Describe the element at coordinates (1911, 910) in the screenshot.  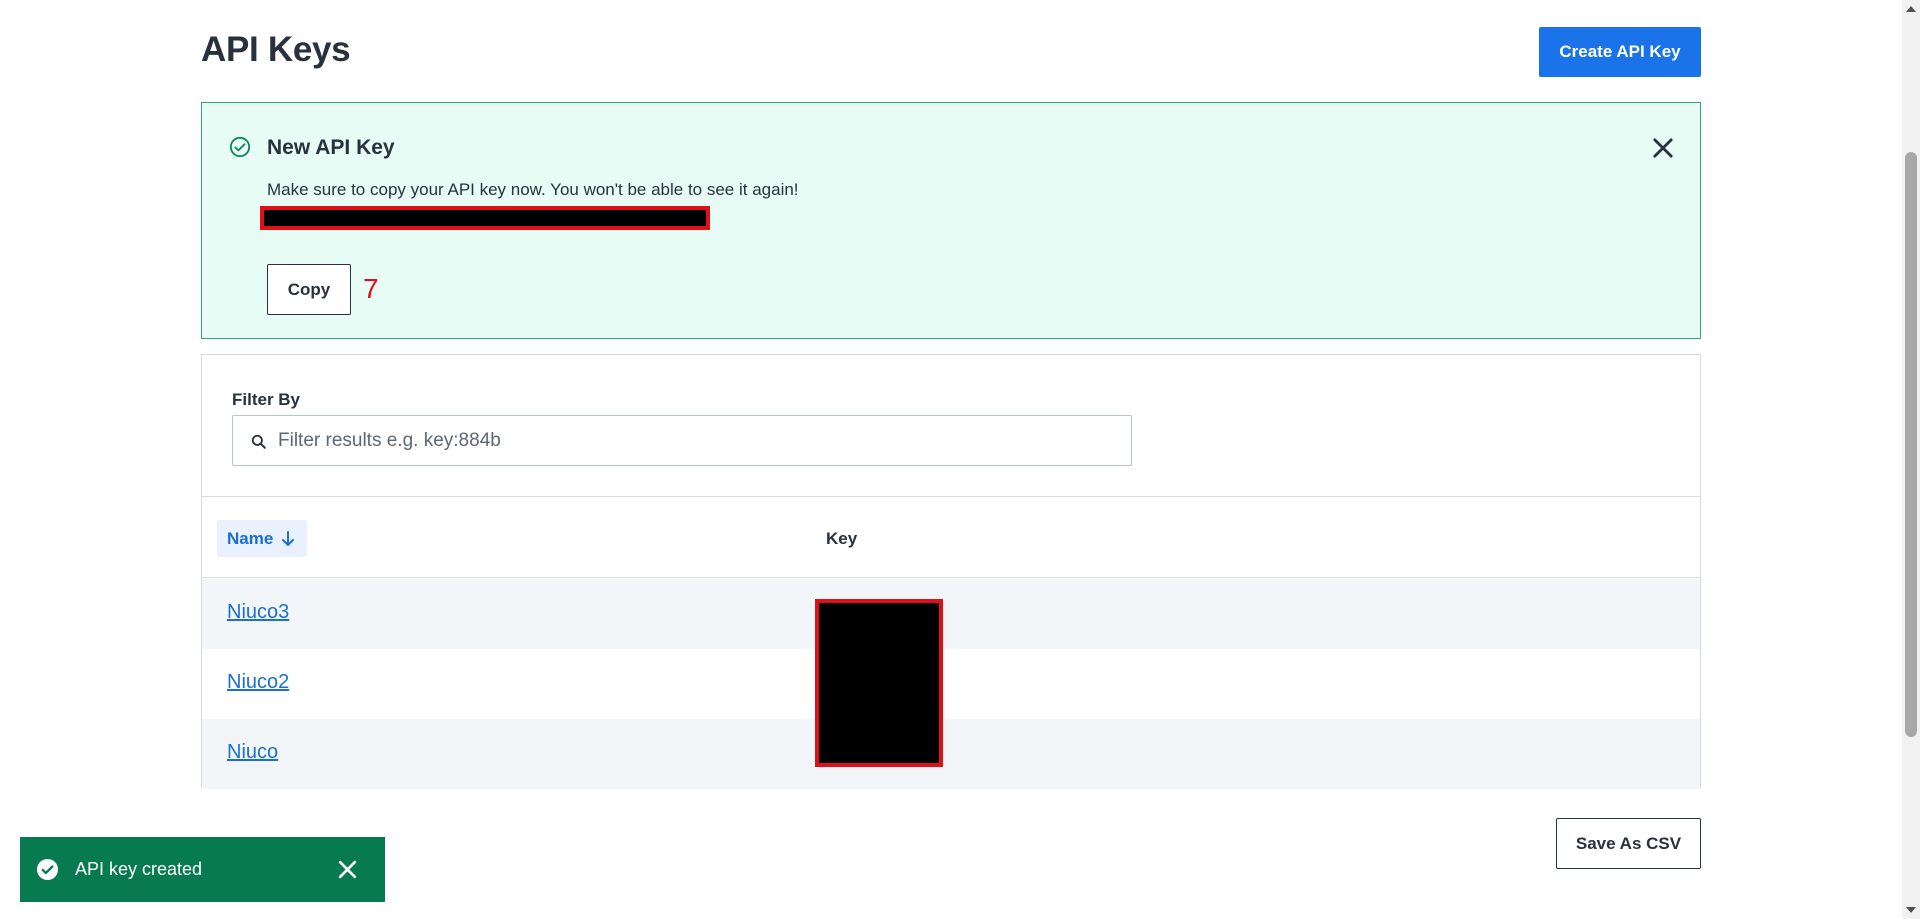
I see `scroll-down-arrow-icon` at that location.